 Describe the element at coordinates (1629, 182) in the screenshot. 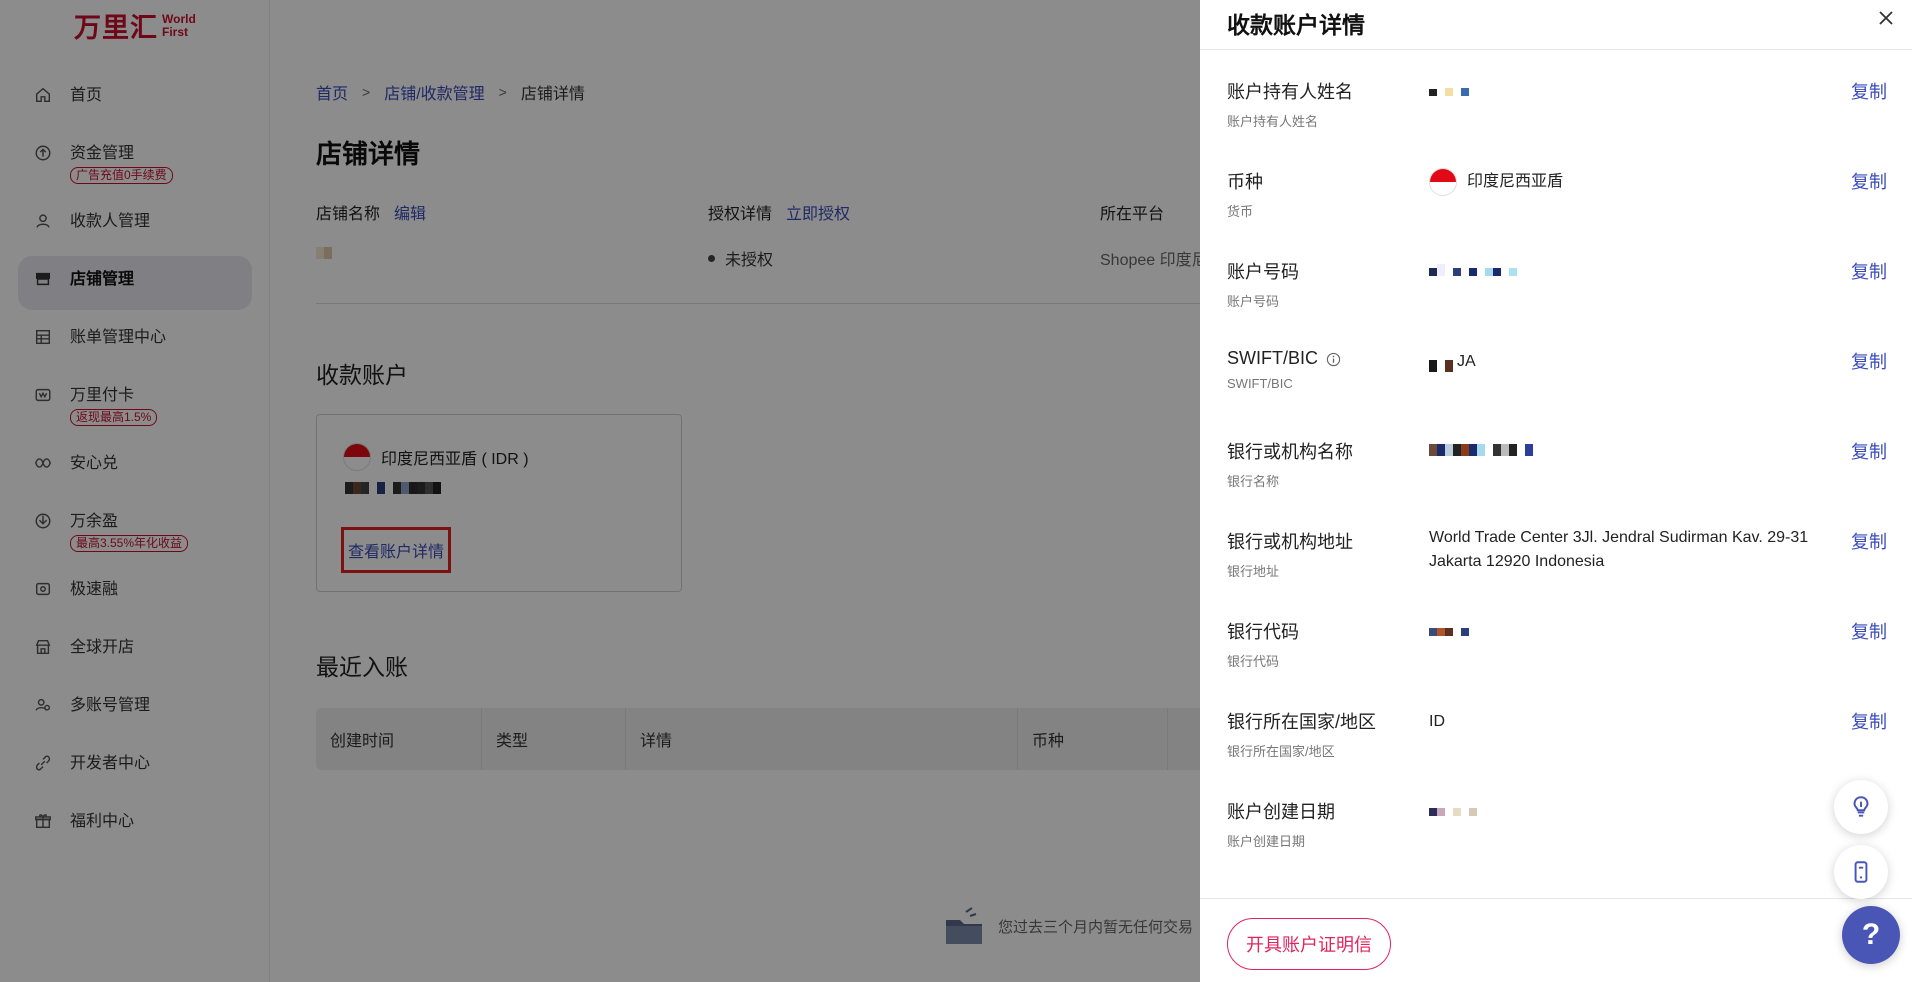

I see `field-value: 印度尼西亚盾` at that location.